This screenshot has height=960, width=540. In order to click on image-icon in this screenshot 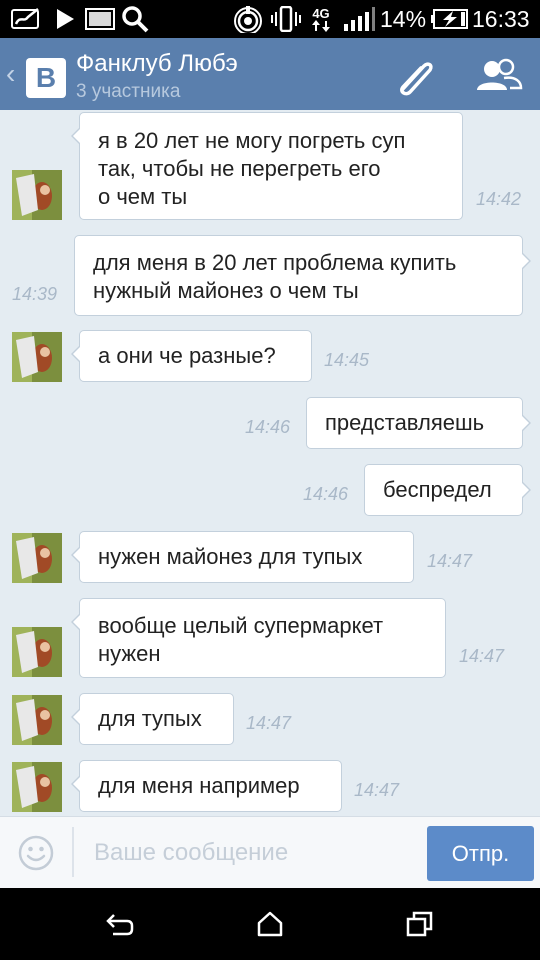, I will do `click(100, 19)`.